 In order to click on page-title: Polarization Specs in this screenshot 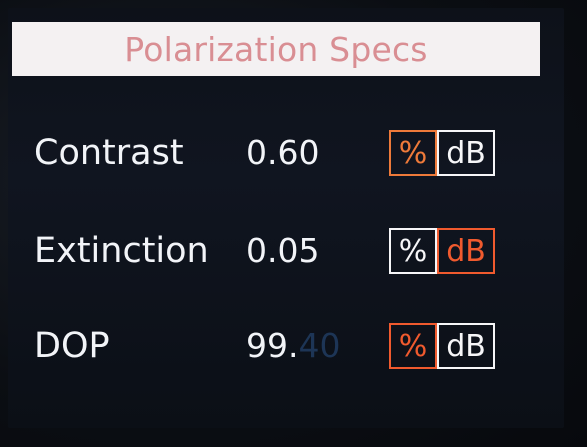, I will do `click(276, 49)`.